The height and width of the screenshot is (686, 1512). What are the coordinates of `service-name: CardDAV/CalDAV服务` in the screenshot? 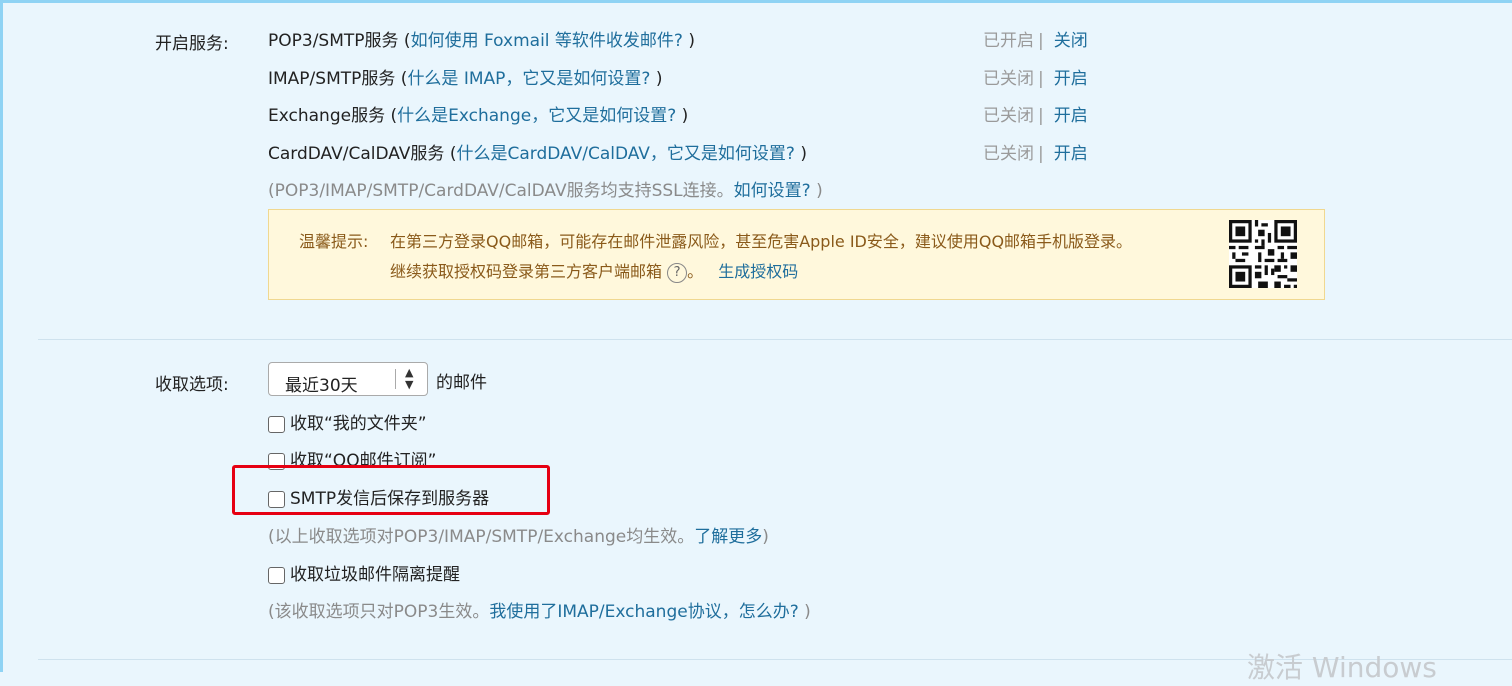 It's located at (356, 154).